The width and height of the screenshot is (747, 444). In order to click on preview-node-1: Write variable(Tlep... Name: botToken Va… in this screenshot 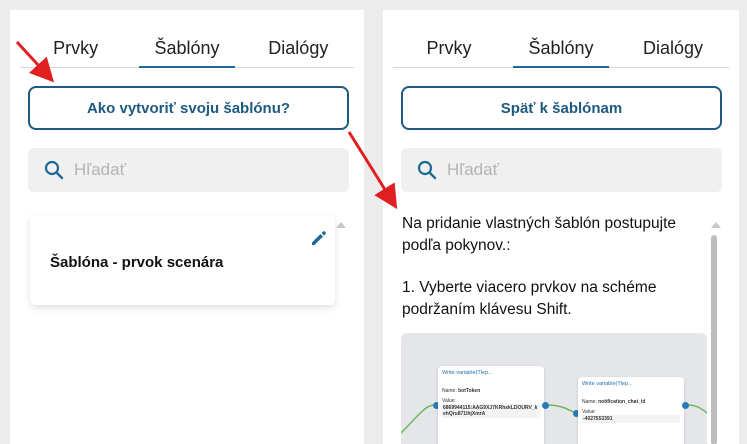, I will do `click(491, 405)`.